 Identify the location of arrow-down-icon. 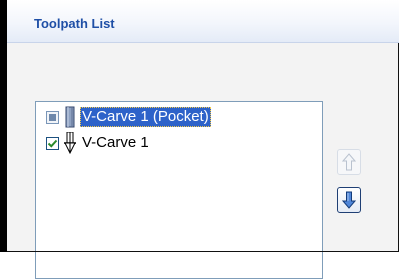
(349, 200).